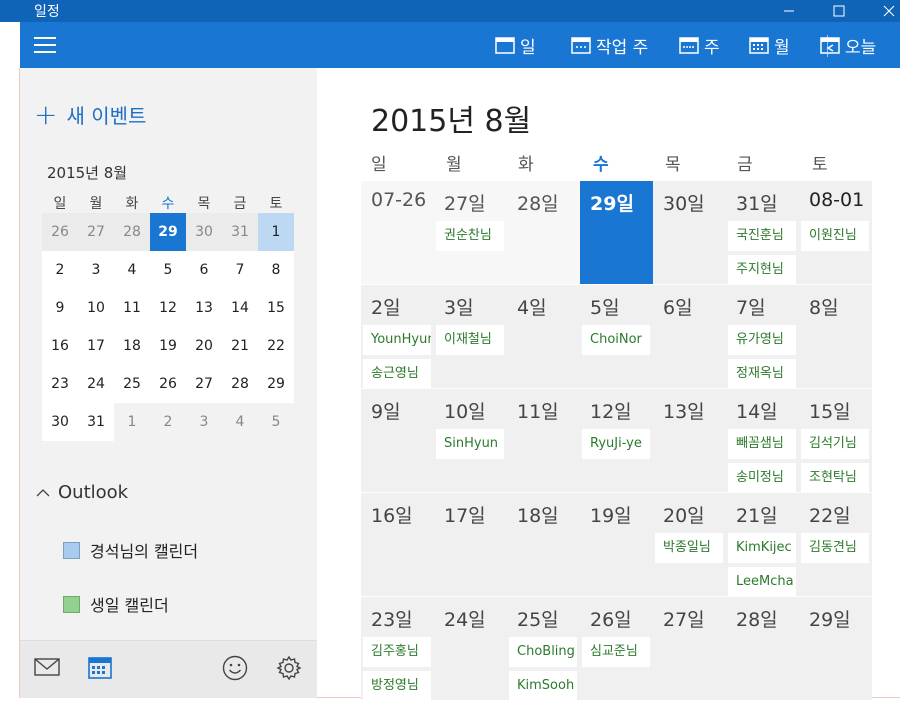 This screenshot has width=900, height=710. What do you see at coordinates (470, 544) in the screenshot?
I see `day-cell: 17일` at bounding box center [470, 544].